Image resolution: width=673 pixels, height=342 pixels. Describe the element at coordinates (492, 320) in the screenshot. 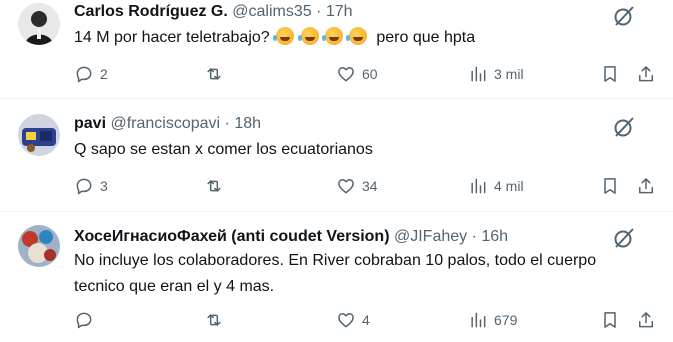

I see `views-button: 679` at that location.